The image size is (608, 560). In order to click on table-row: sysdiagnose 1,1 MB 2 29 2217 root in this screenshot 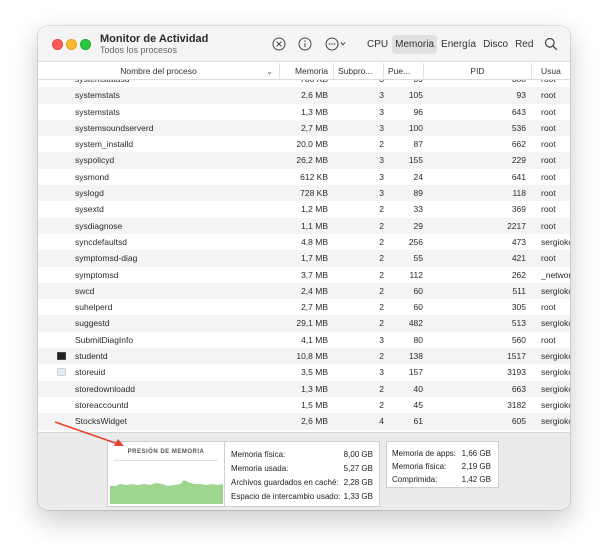, I will do `click(304, 225)`.